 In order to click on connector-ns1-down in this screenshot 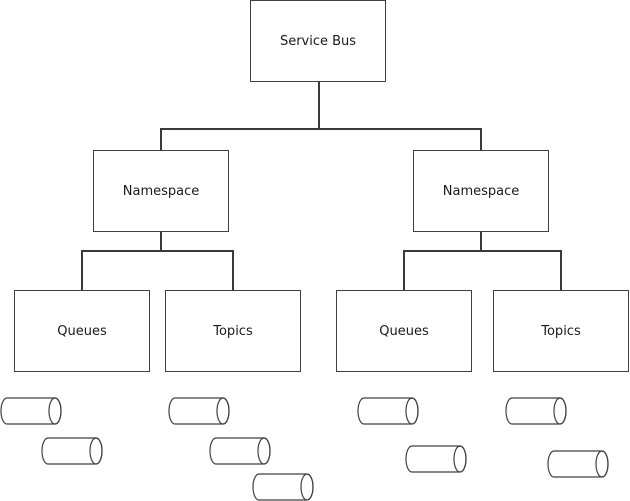, I will do `click(161, 241)`.